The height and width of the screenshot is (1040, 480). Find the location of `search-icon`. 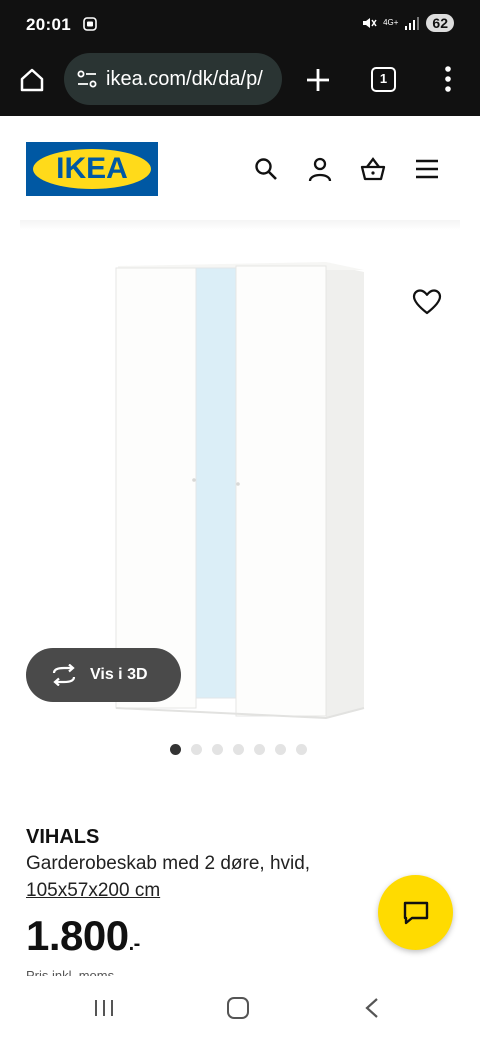

search-icon is located at coordinates (266, 169).